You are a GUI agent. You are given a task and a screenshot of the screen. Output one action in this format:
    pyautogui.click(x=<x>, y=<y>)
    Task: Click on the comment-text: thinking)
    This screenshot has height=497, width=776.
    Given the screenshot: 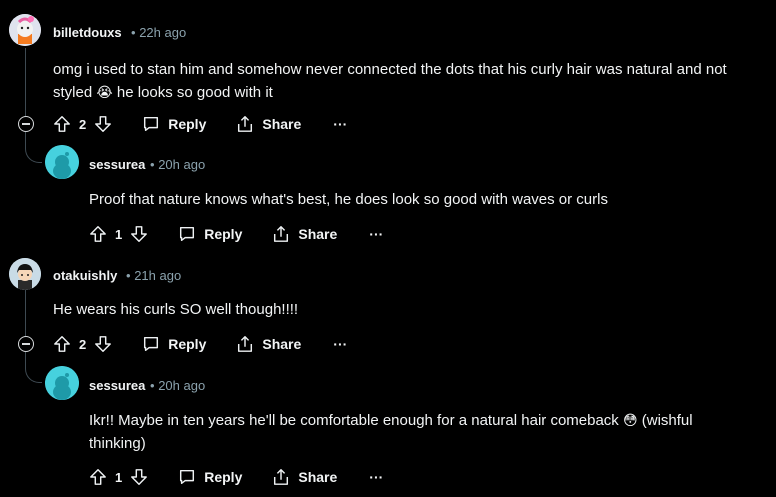 What is the action you would take?
    pyautogui.click(x=117, y=443)
    